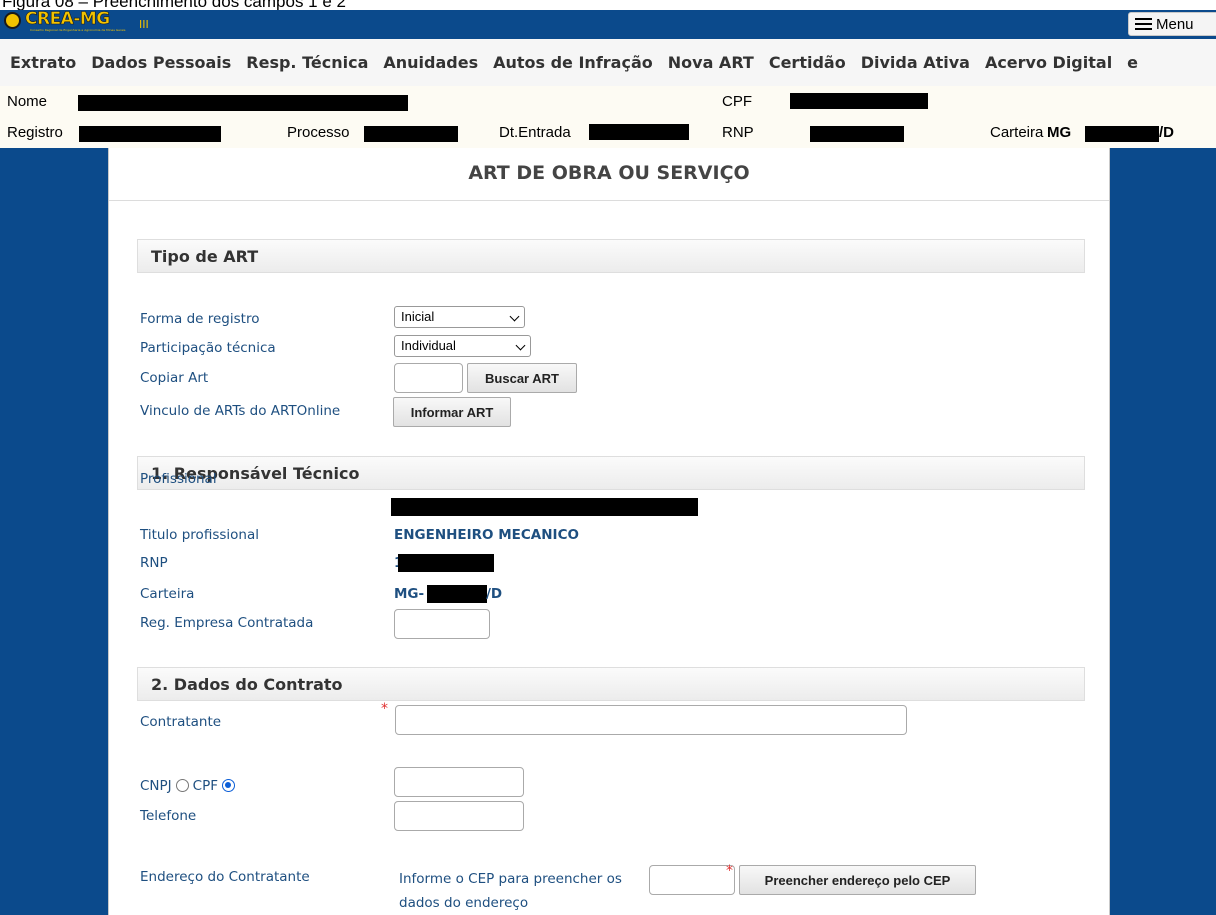  Describe the element at coordinates (459, 816) in the screenshot. I see `telefone-input` at that location.